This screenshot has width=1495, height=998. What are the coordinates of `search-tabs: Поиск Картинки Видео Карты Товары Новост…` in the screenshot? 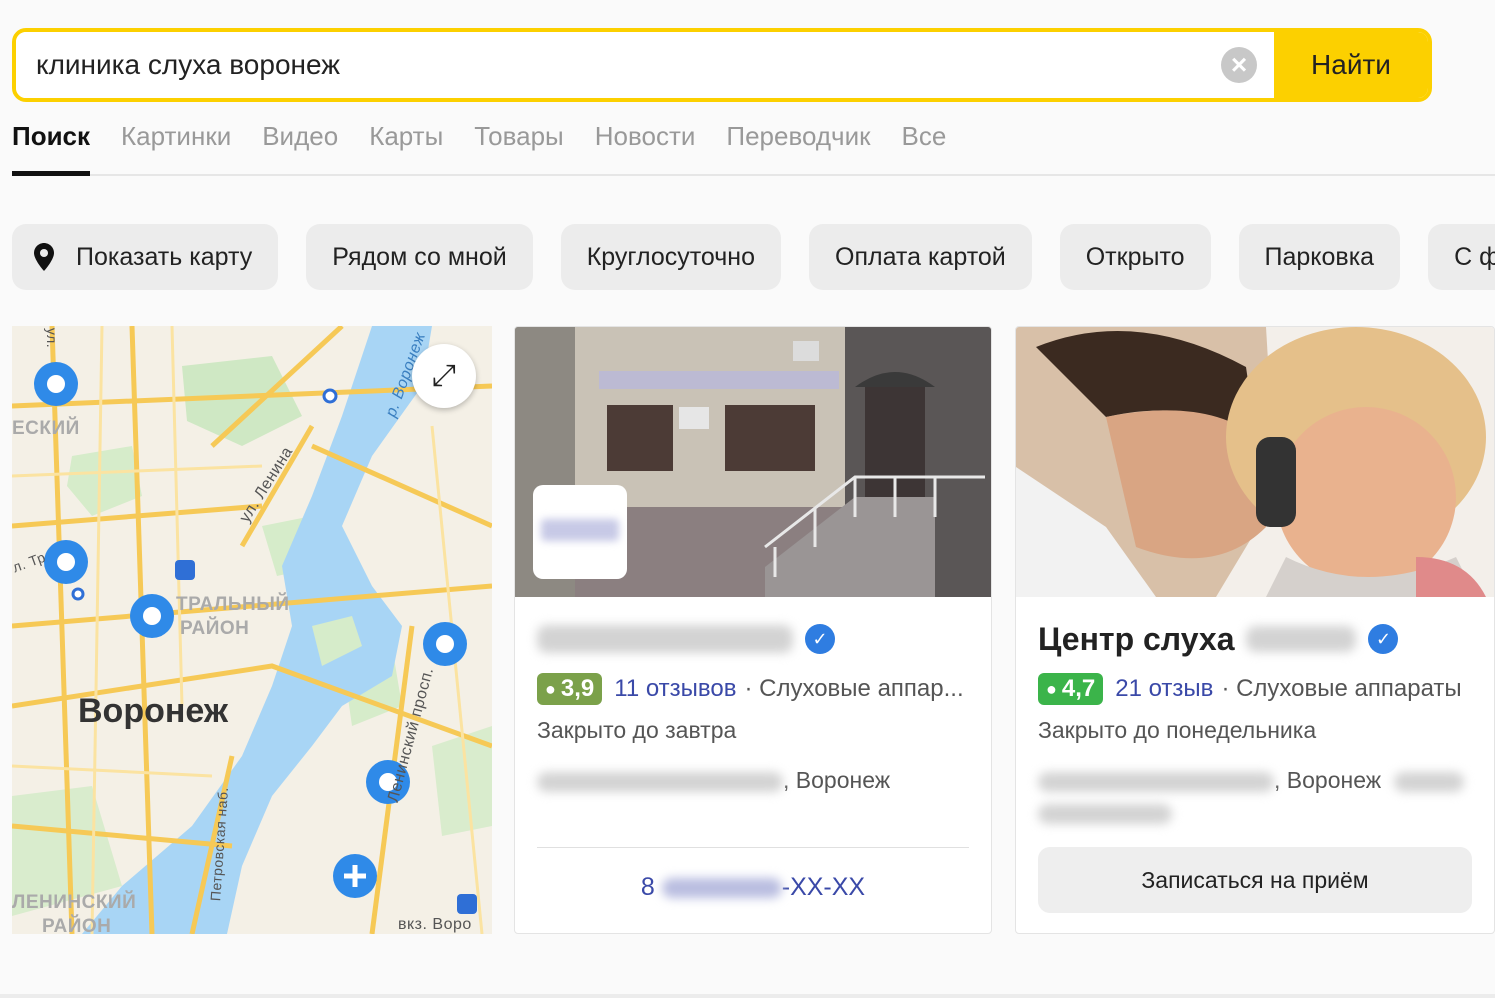 It's located at (753, 147).